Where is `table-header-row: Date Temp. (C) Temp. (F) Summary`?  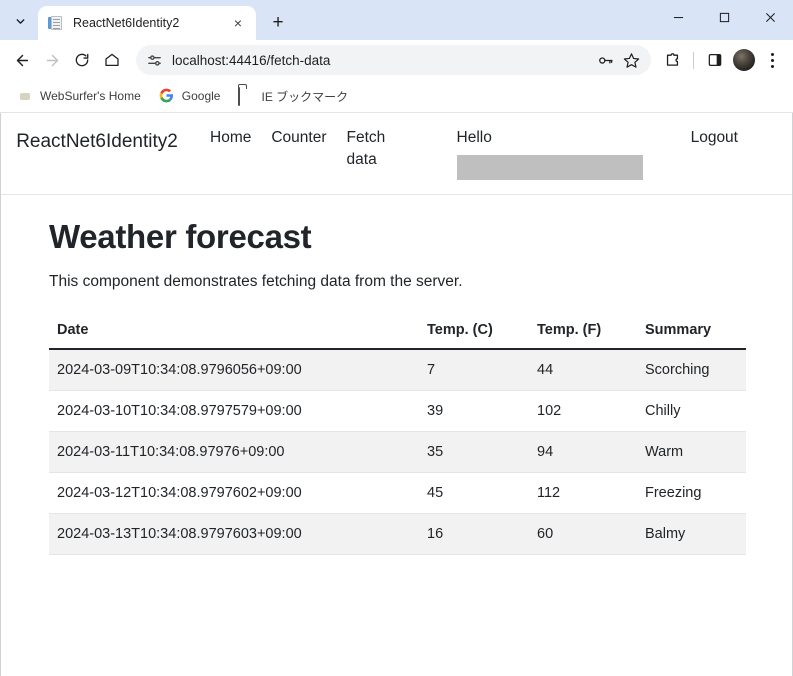
table-header-row: Date Temp. (C) Temp. (F) Summary is located at coordinates (397, 333).